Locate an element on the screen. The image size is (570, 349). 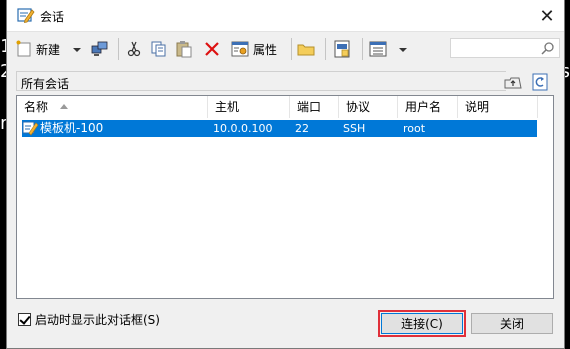
search-icon is located at coordinates (547, 48).